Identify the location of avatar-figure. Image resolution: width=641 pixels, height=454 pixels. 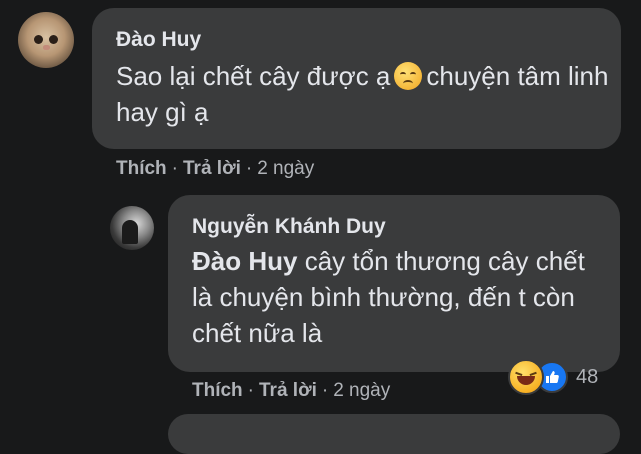
(130, 232).